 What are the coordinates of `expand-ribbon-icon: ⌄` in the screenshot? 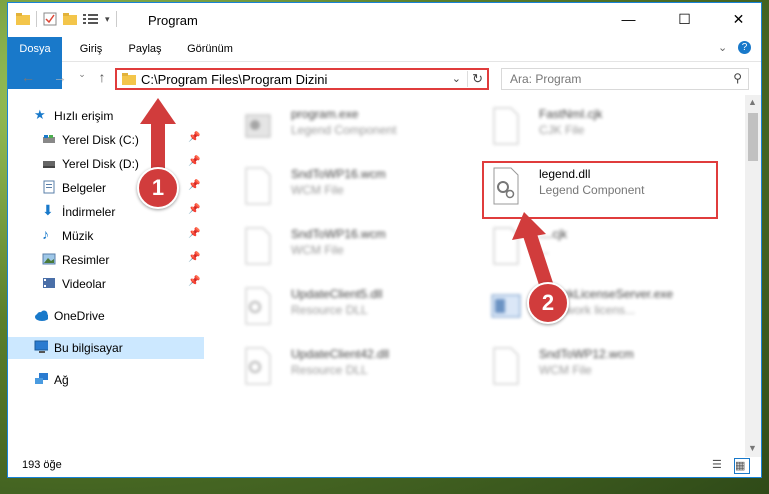 It's located at (722, 47).